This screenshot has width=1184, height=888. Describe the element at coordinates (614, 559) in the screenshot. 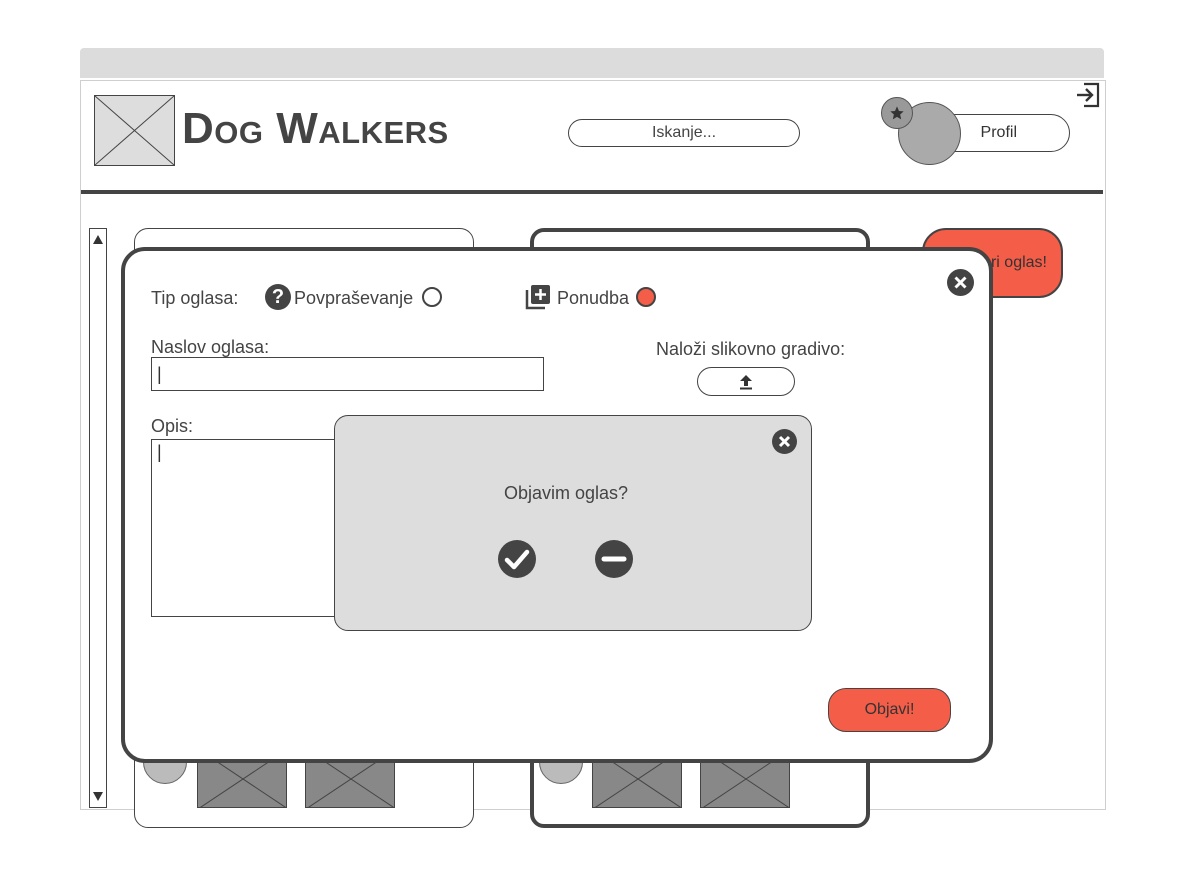

I see `minus-icon` at that location.